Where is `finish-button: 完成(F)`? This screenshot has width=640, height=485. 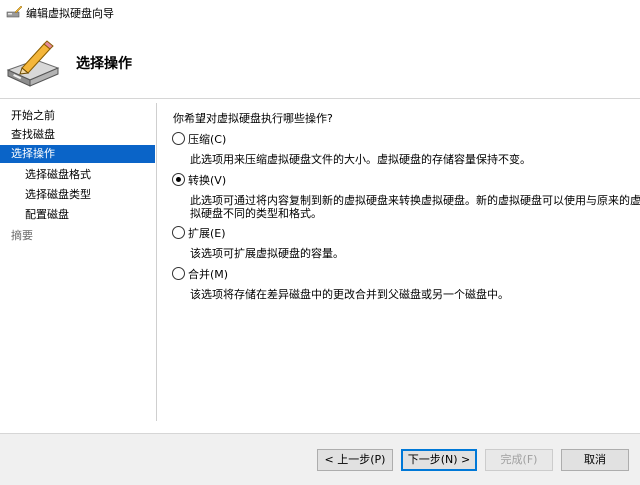 finish-button: 完成(F) is located at coordinates (519, 460).